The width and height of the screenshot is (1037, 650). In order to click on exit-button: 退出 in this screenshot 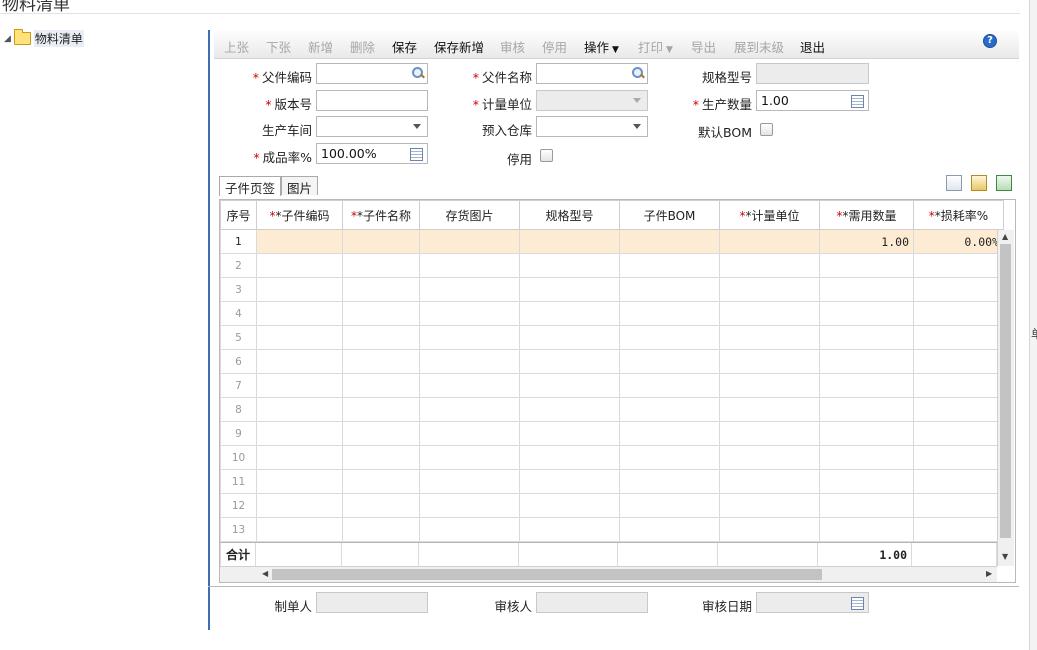, I will do `click(812, 46)`.